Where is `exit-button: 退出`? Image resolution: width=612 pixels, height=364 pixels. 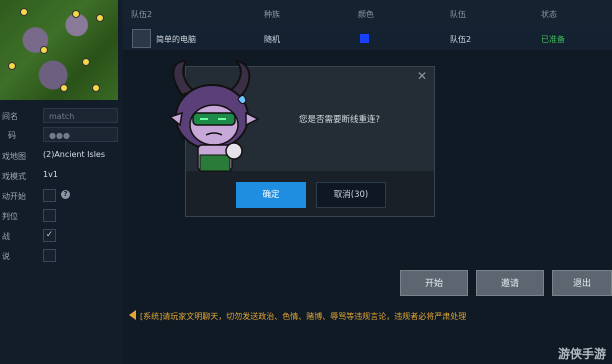 exit-button: 退出 is located at coordinates (582, 283).